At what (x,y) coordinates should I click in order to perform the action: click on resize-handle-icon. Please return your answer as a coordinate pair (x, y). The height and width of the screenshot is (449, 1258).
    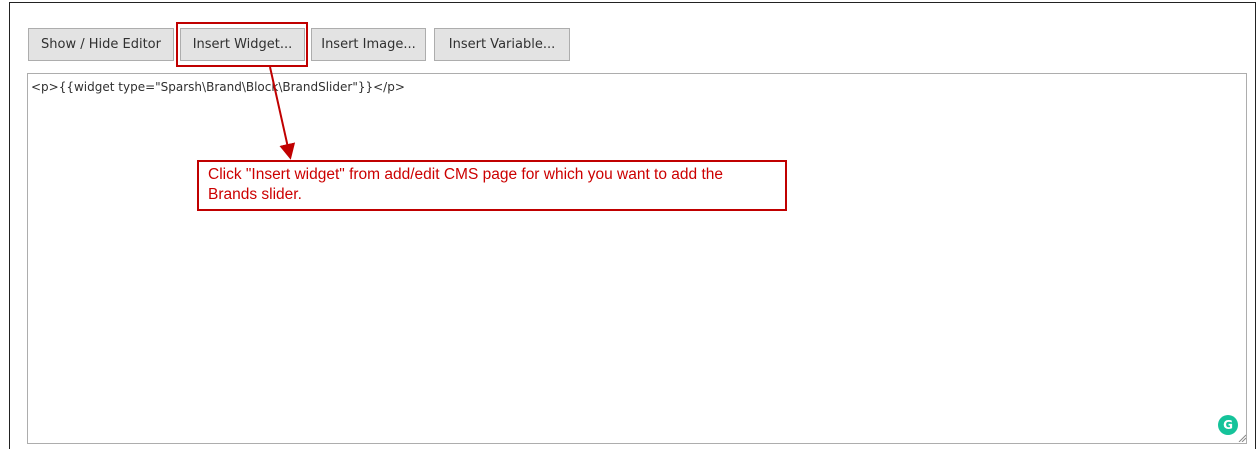
    Looking at the image, I should click on (1242, 438).